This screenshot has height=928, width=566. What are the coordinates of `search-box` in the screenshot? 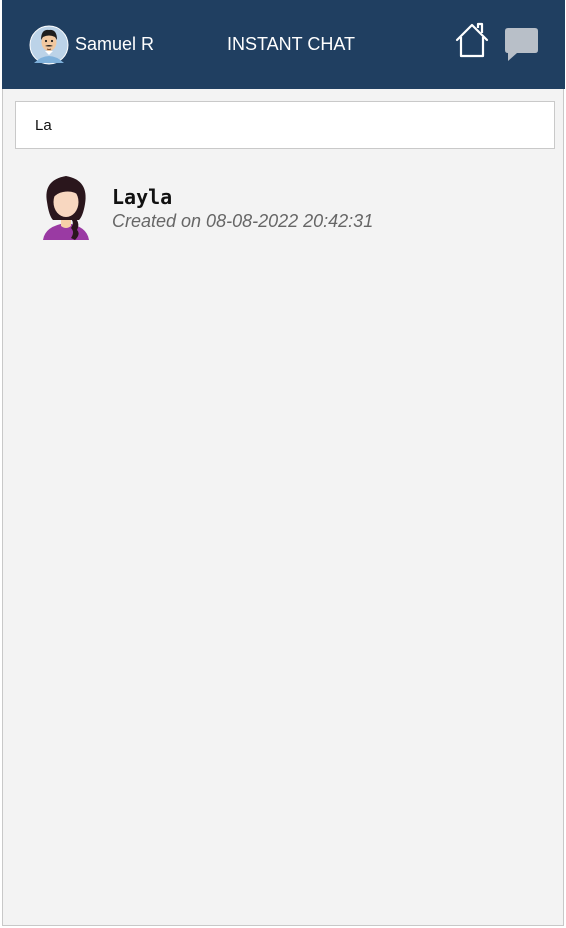 It's located at (285, 125).